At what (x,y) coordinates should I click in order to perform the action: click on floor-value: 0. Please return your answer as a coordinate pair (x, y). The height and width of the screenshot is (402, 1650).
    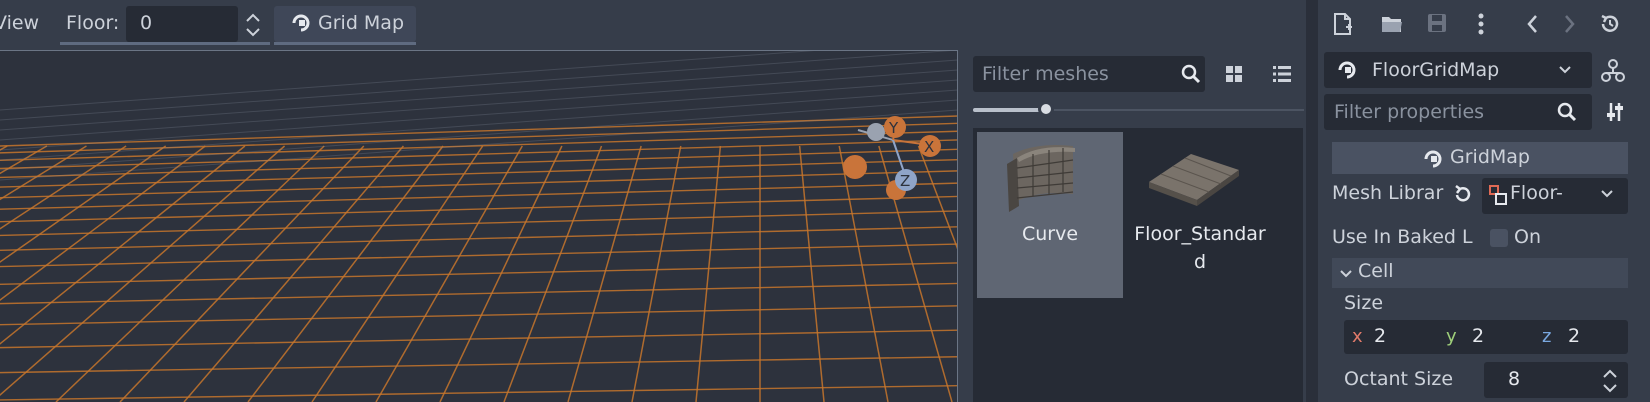
    Looking at the image, I should click on (146, 23).